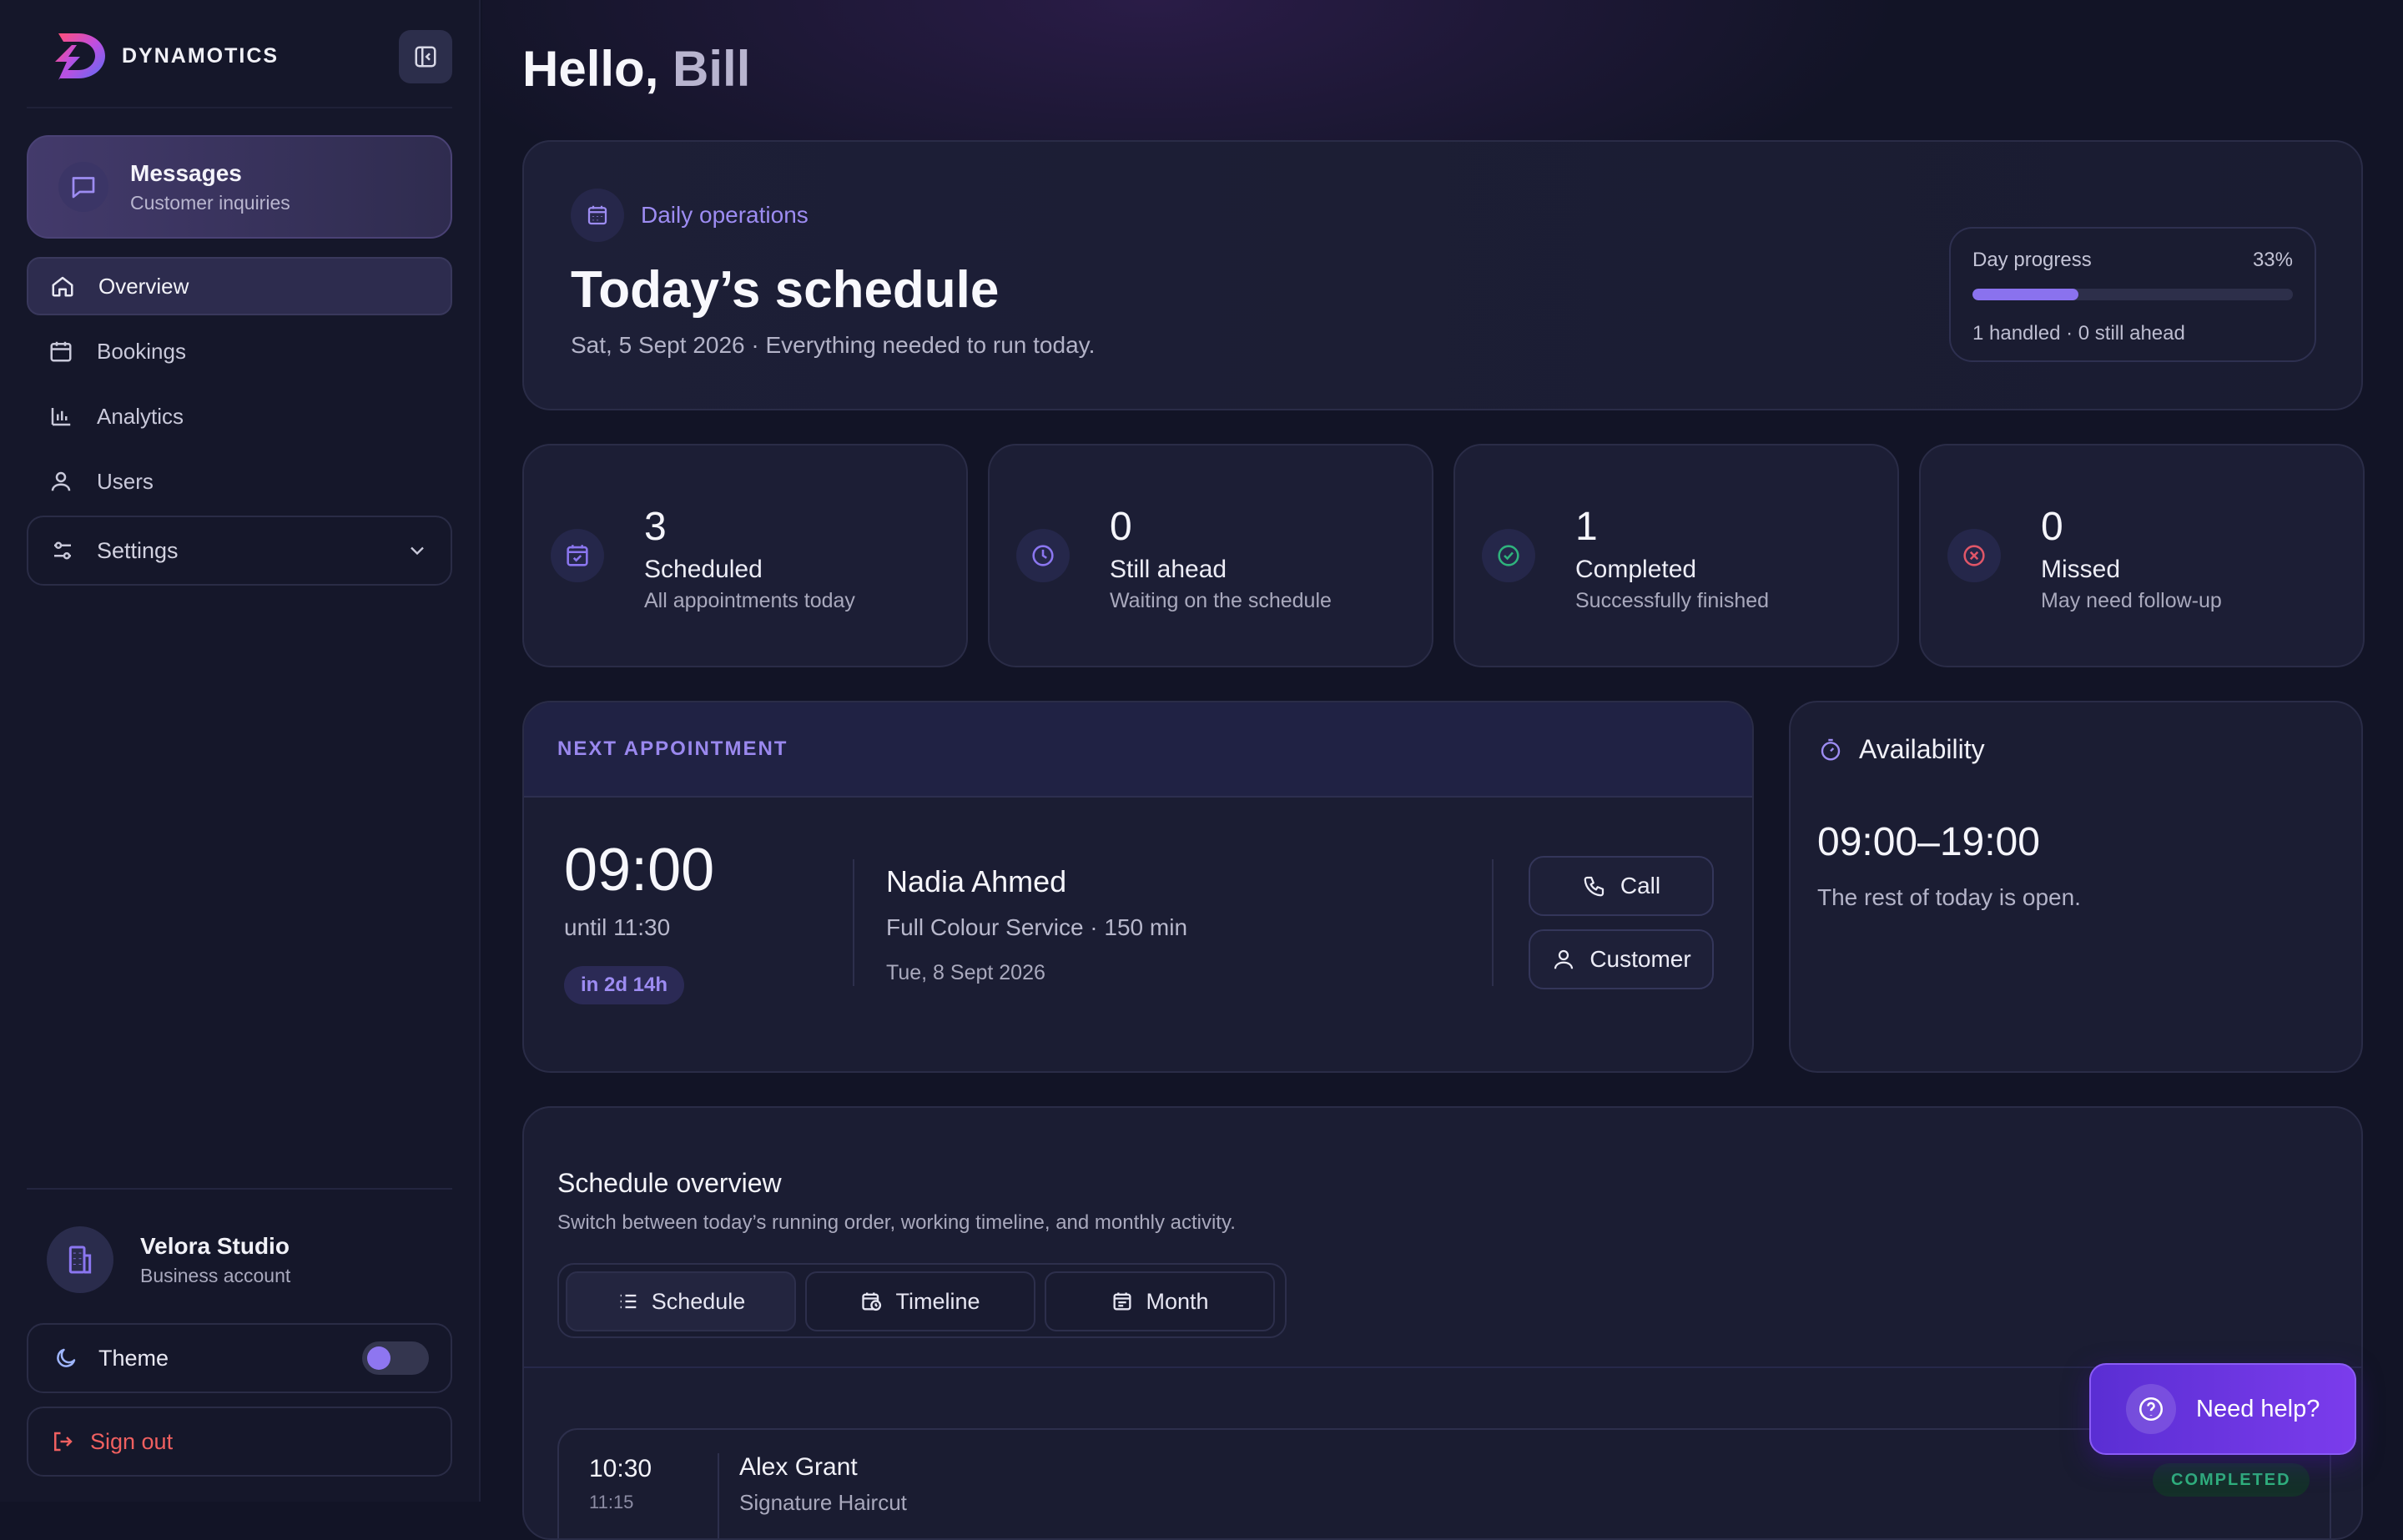 Image resolution: width=2403 pixels, height=1540 pixels. What do you see at coordinates (1177, 1301) in the screenshot?
I see `tab-label: Month` at bounding box center [1177, 1301].